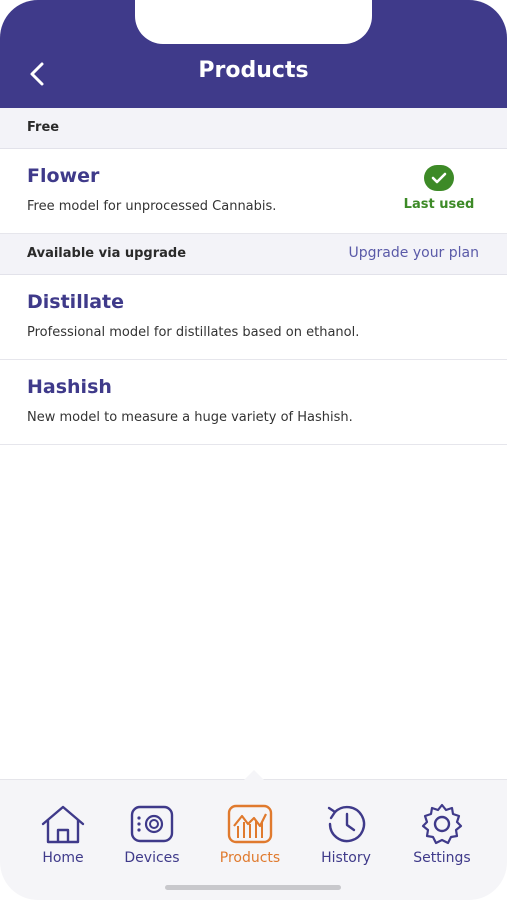  I want to click on device-icon, so click(152, 824).